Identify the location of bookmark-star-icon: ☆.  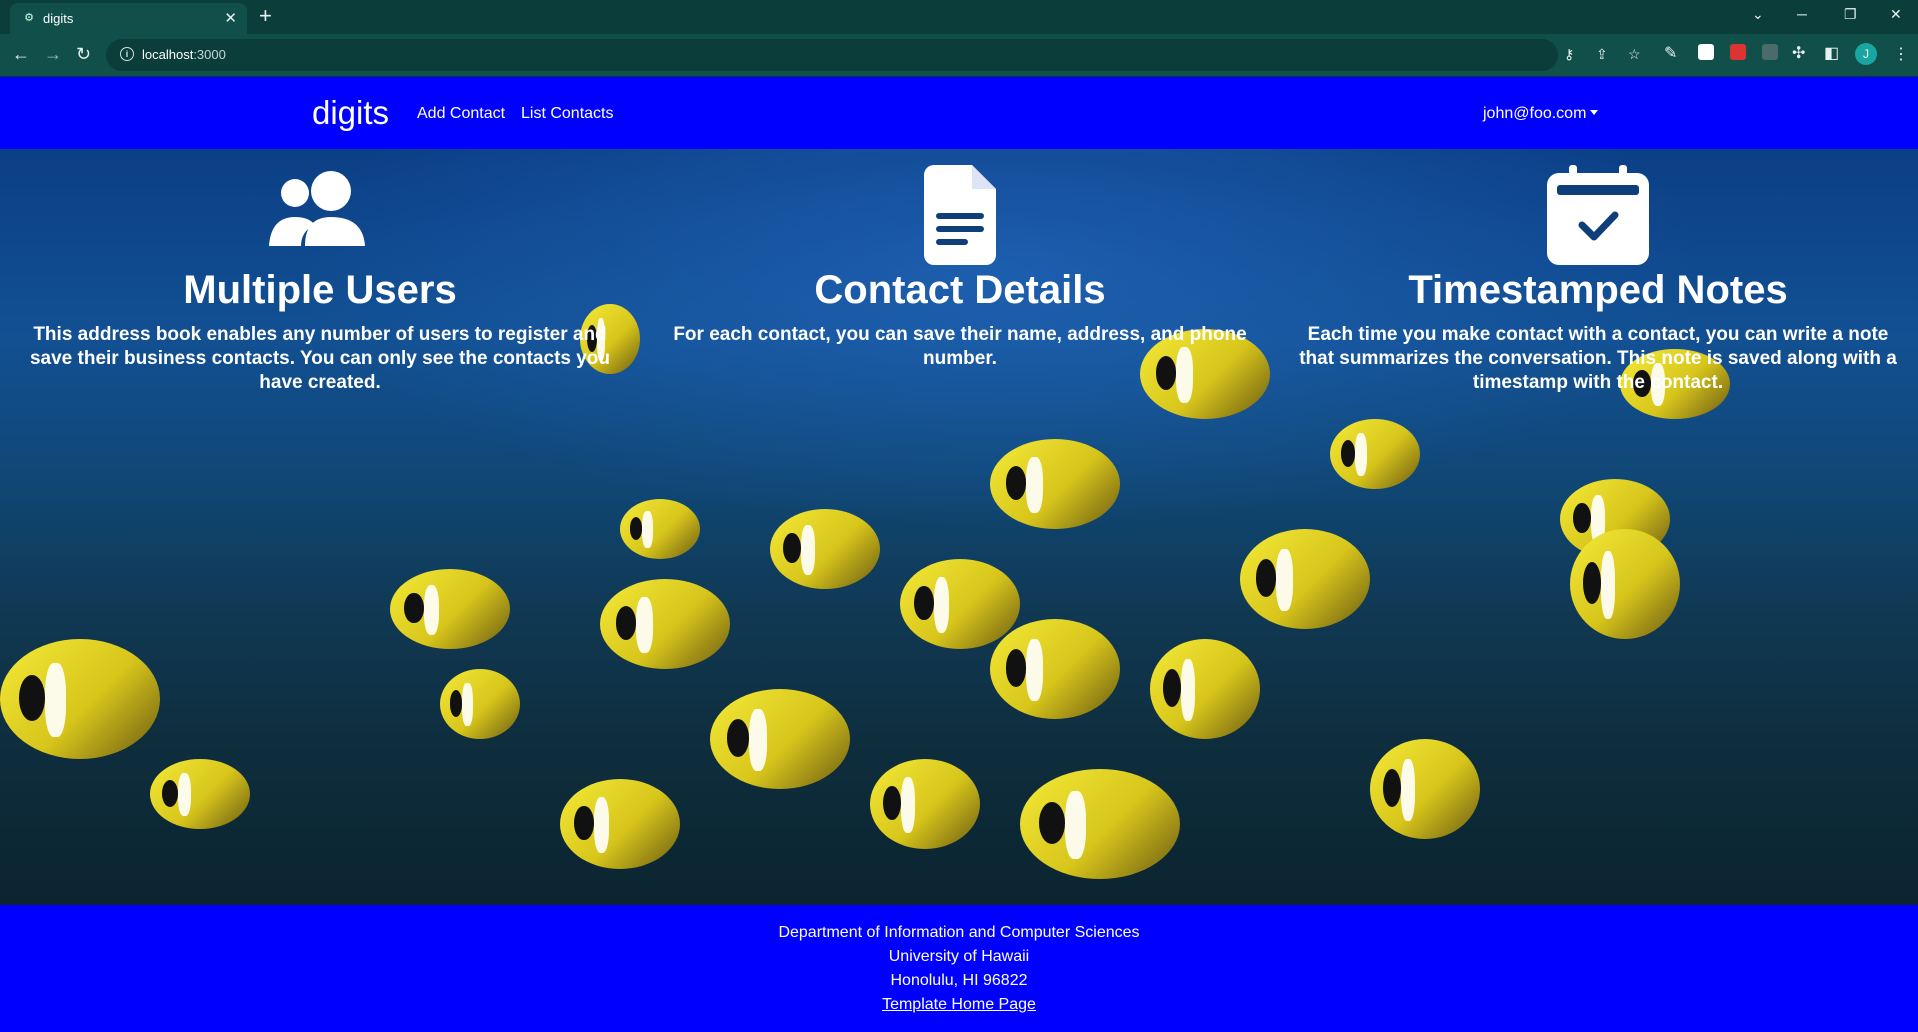
(1634, 54).